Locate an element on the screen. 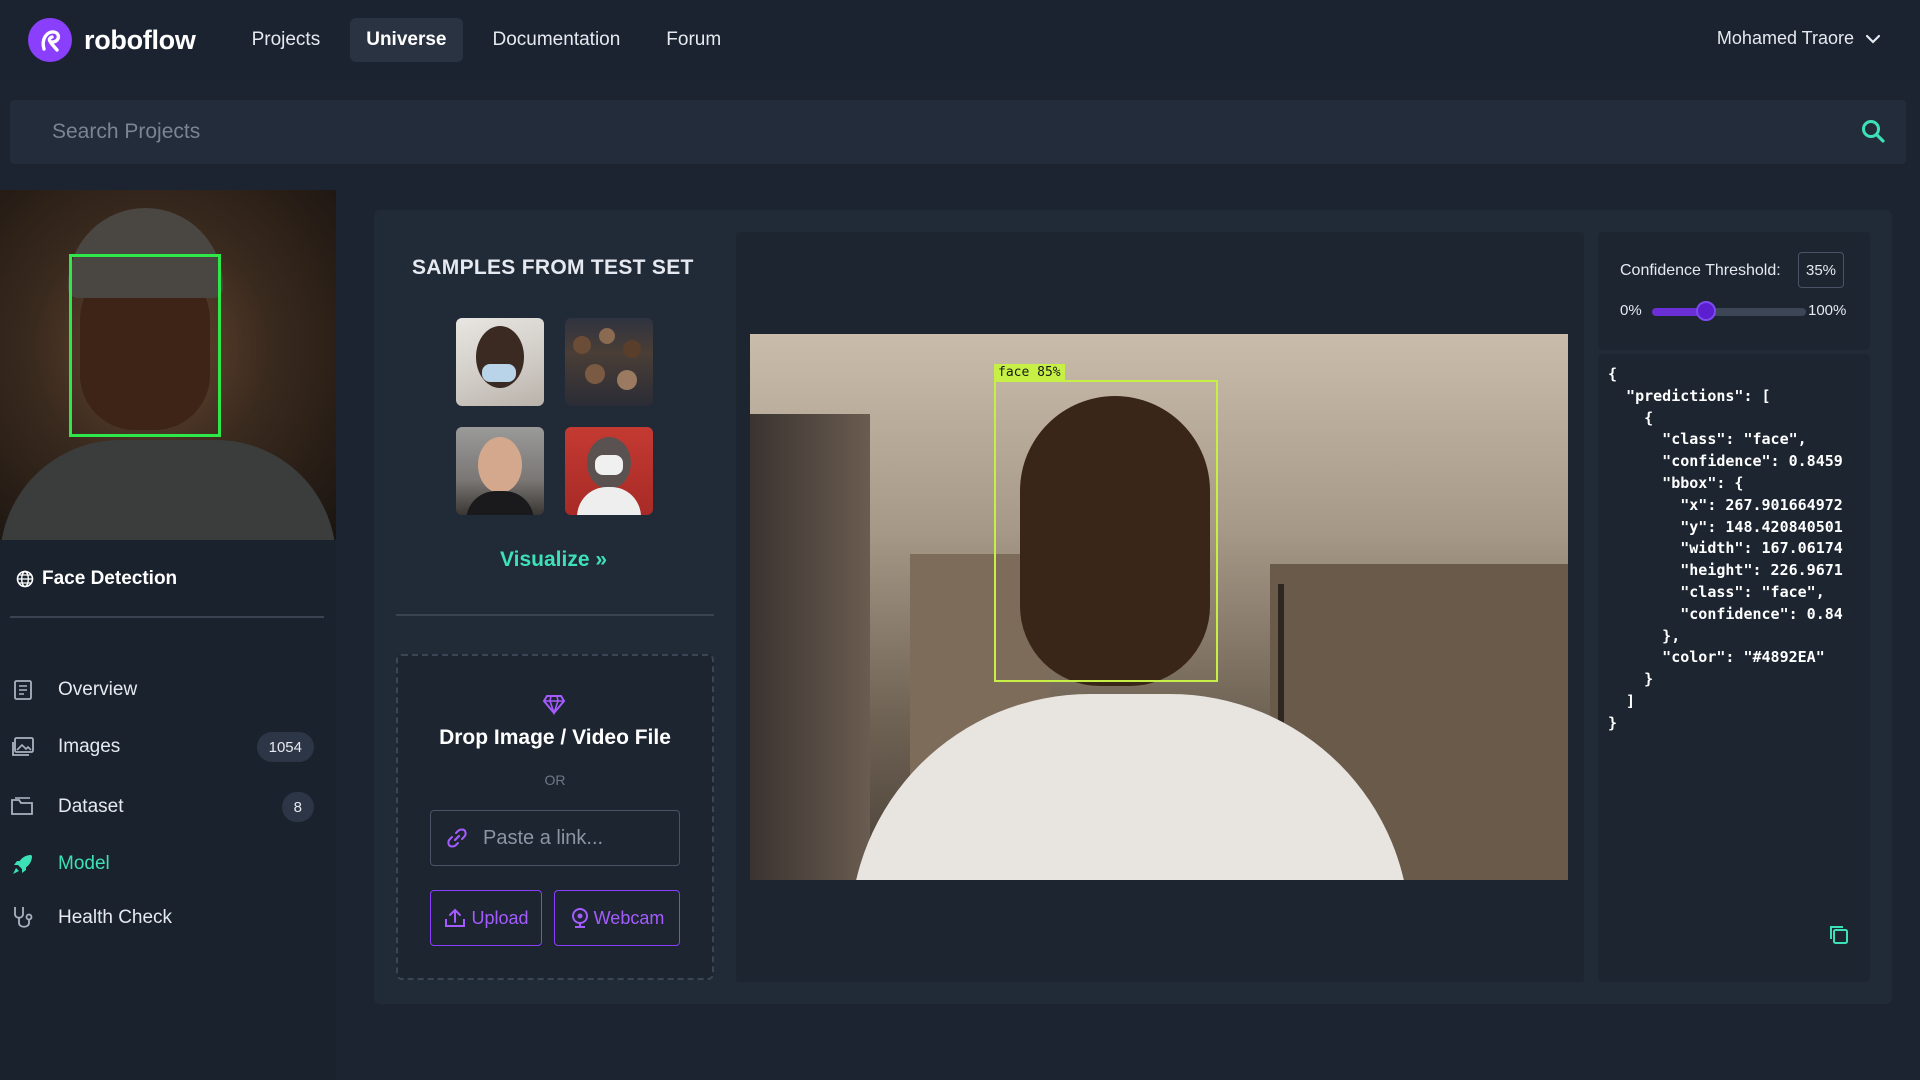 This screenshot has width=1920, height=1080. main-nav: Projects Universe Documentation Forum is located at coordinates (487, 40).